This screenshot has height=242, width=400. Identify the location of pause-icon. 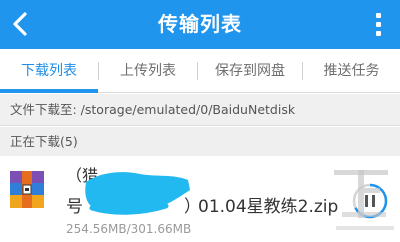
(370, 201).